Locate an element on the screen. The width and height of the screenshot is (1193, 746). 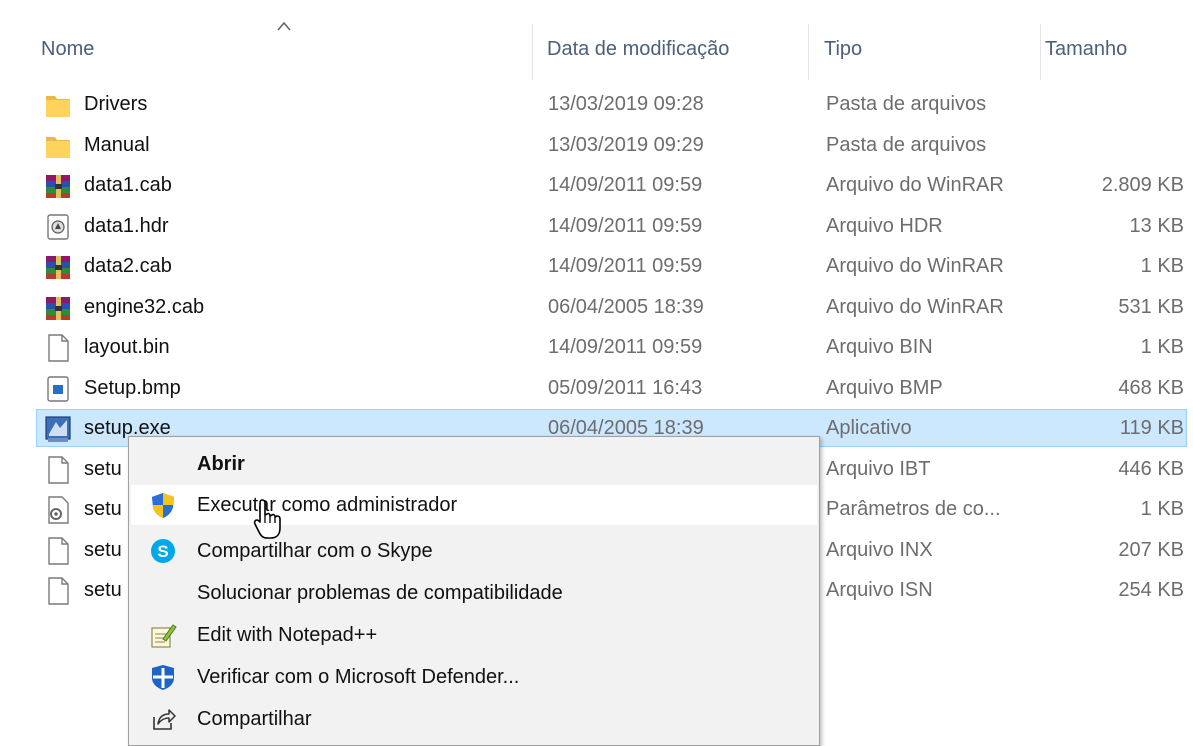
file-name: Drivers is located at coordinates (115, 104).